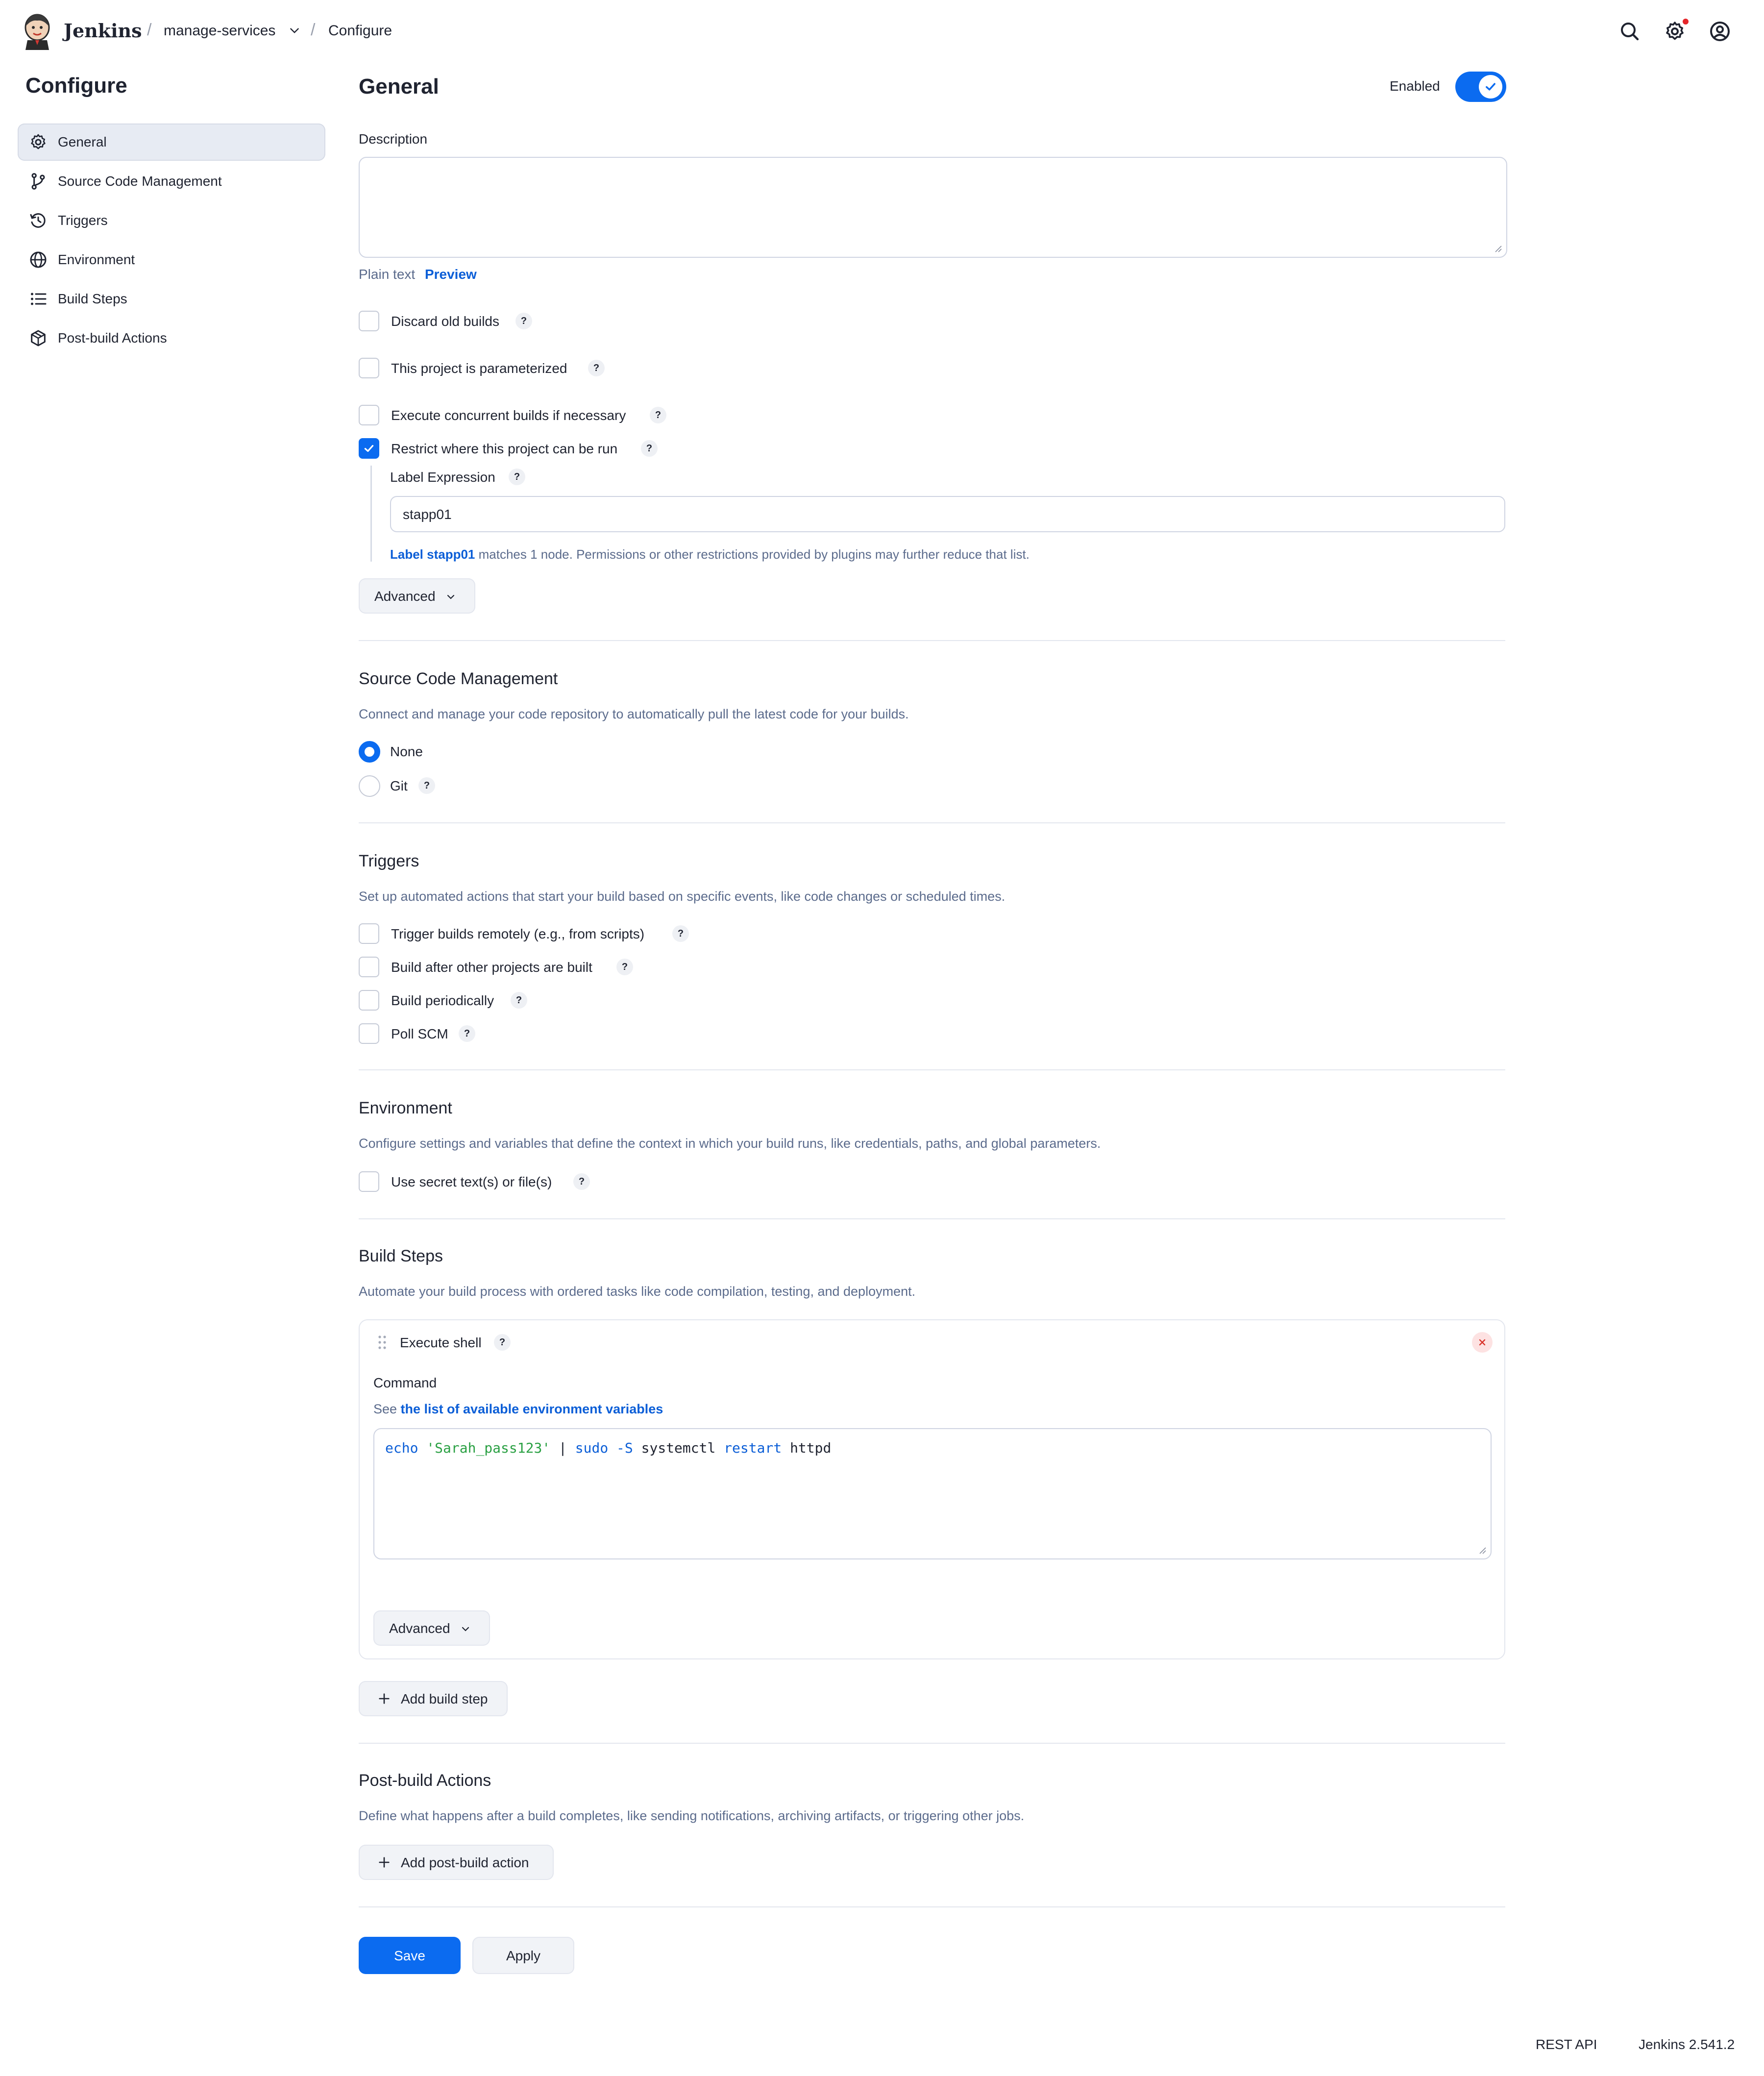 The height and width of the screenshot is (2076, 1764). I want to click on env-vars-prefix: See, so click(387, 1409).